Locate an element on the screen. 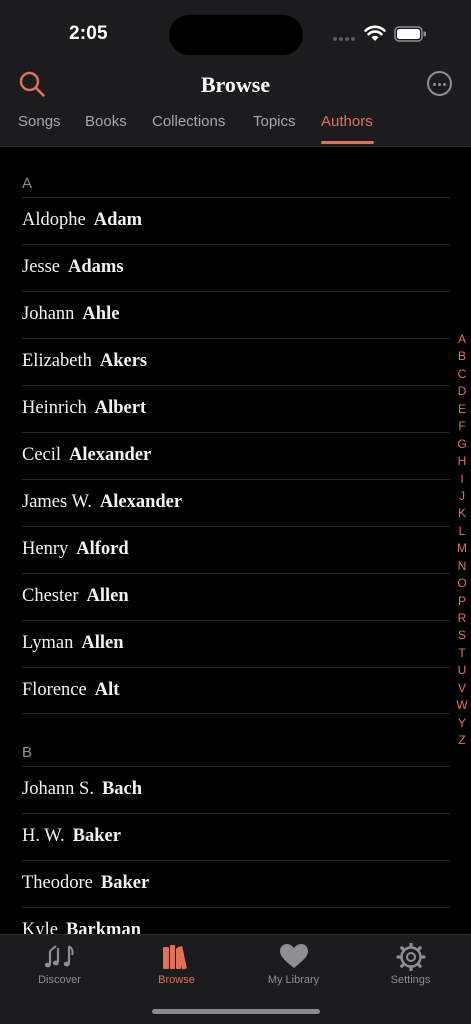 This screenshot has width=471, height=1024. author-row: H. W. Baker is located at coordinates (236, 836).